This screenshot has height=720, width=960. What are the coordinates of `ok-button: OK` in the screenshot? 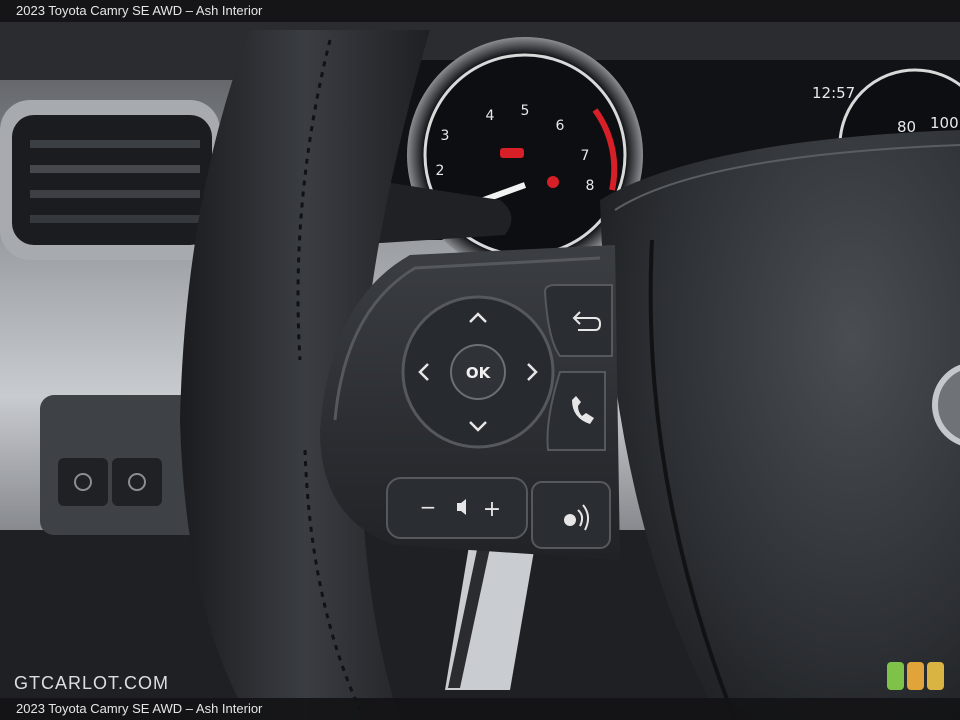 It's located at (478, 372).